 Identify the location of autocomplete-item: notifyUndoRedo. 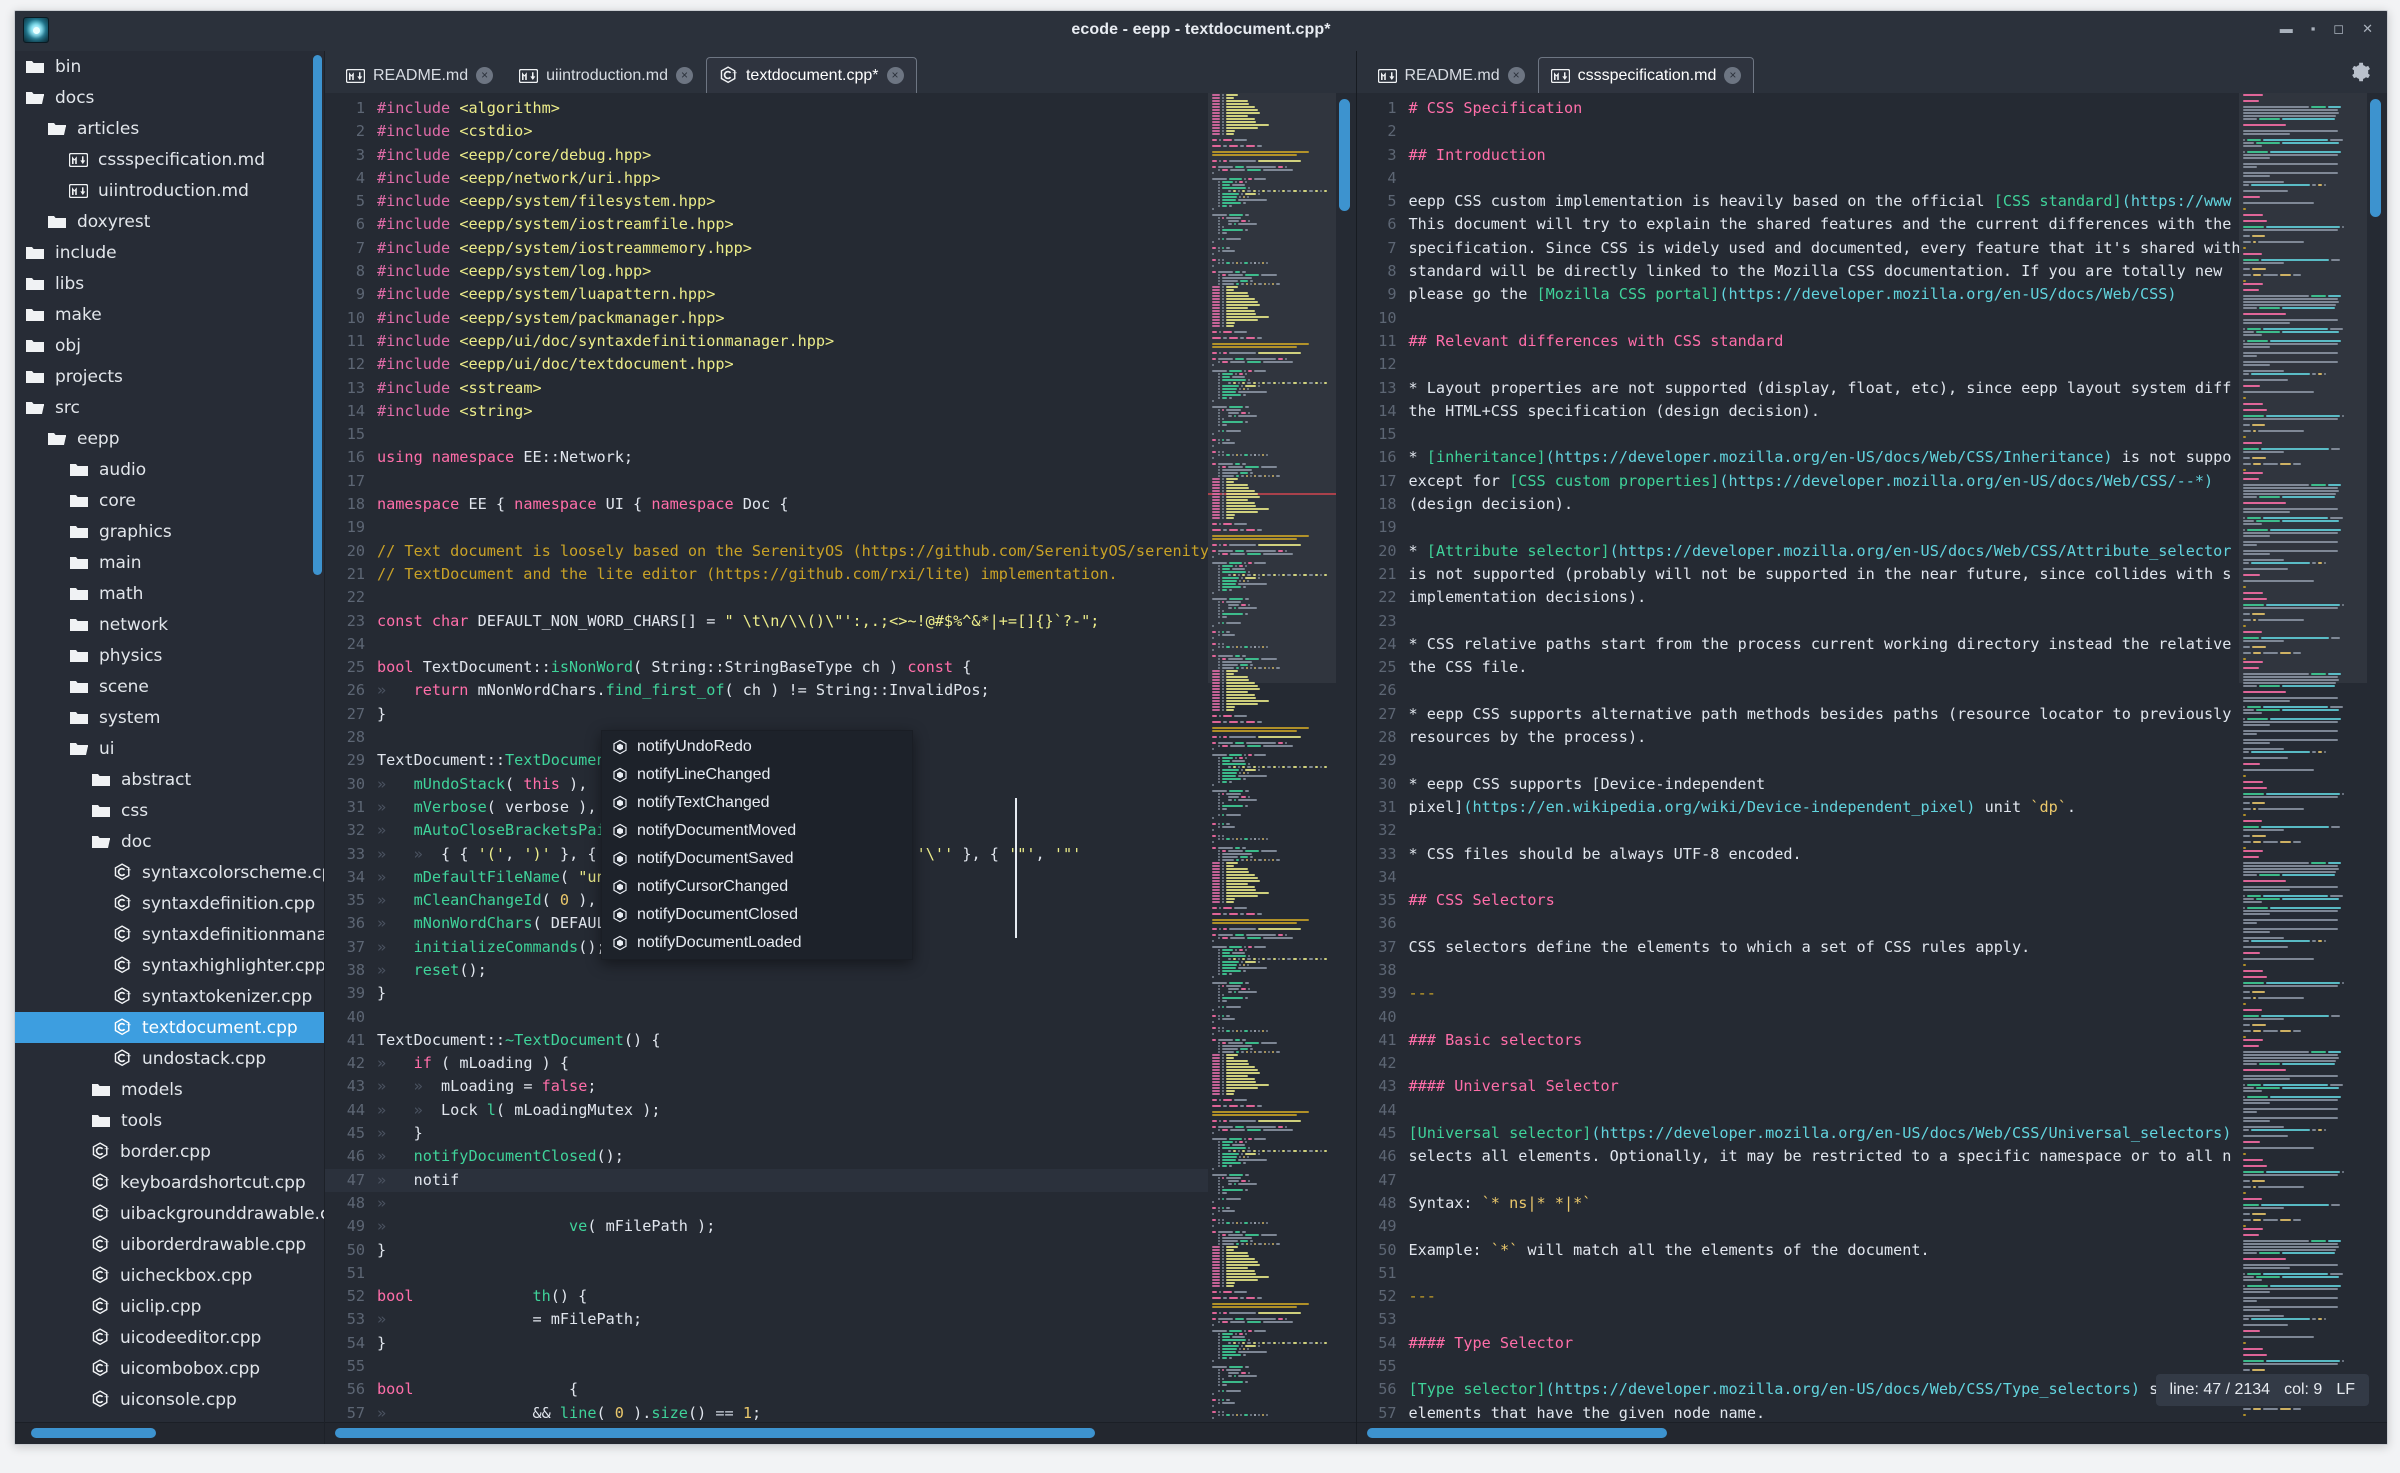
(757, 747).